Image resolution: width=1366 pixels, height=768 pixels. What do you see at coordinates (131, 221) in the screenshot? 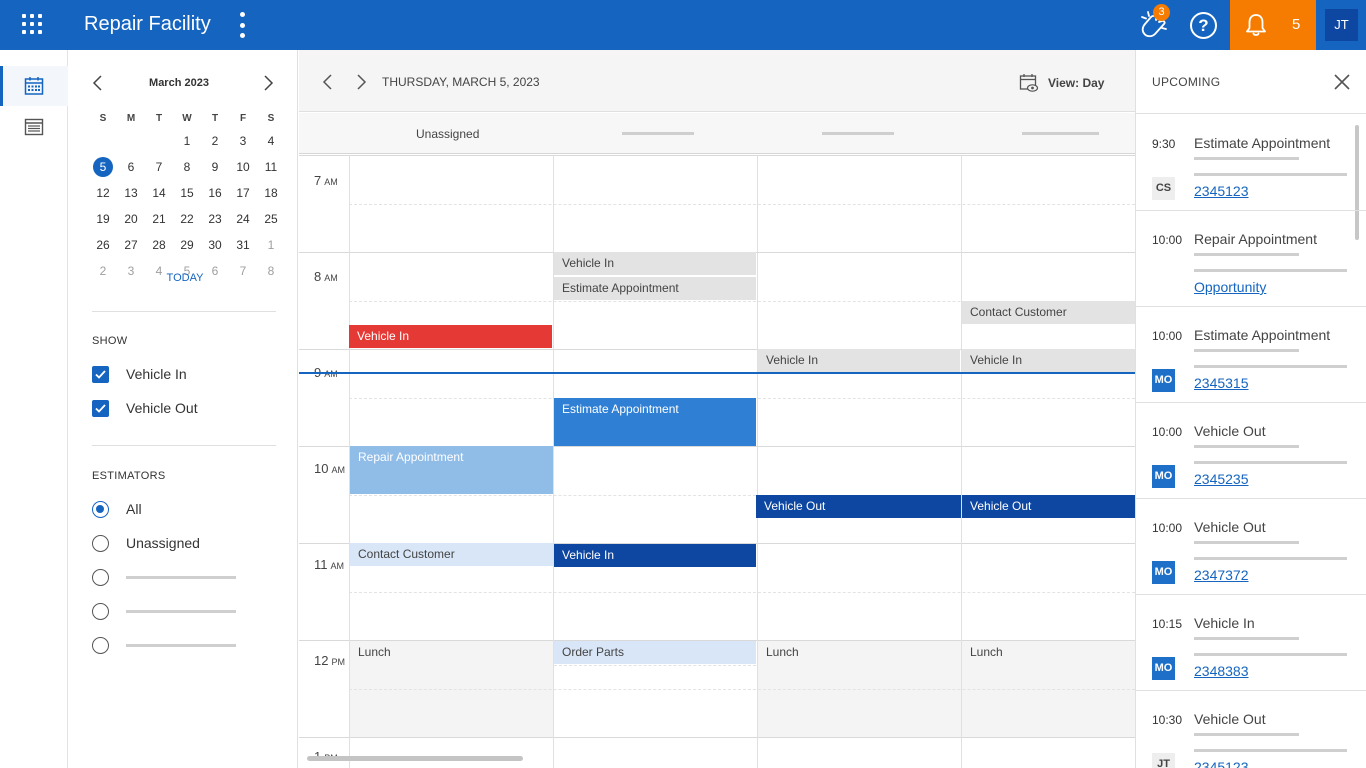
I see `calendar-day: 20` at bounding box center [131, 221].